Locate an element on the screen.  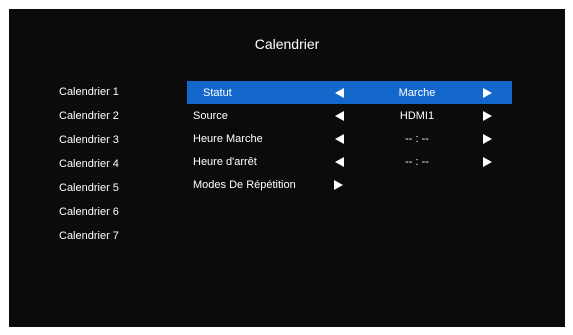
calendar-item-4: Calendrier 4 is located at coordinates (89, 169).